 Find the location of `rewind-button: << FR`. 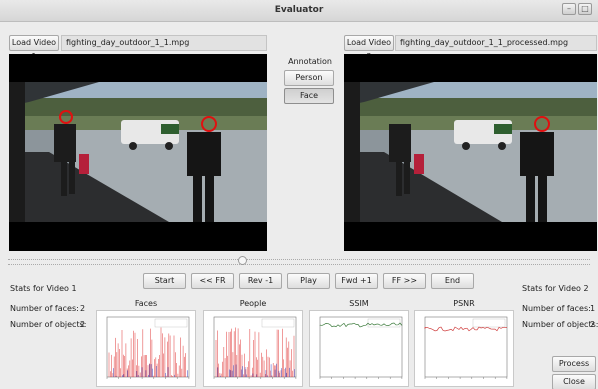

rewind-button: << FR is located at coordinates (212, 281).